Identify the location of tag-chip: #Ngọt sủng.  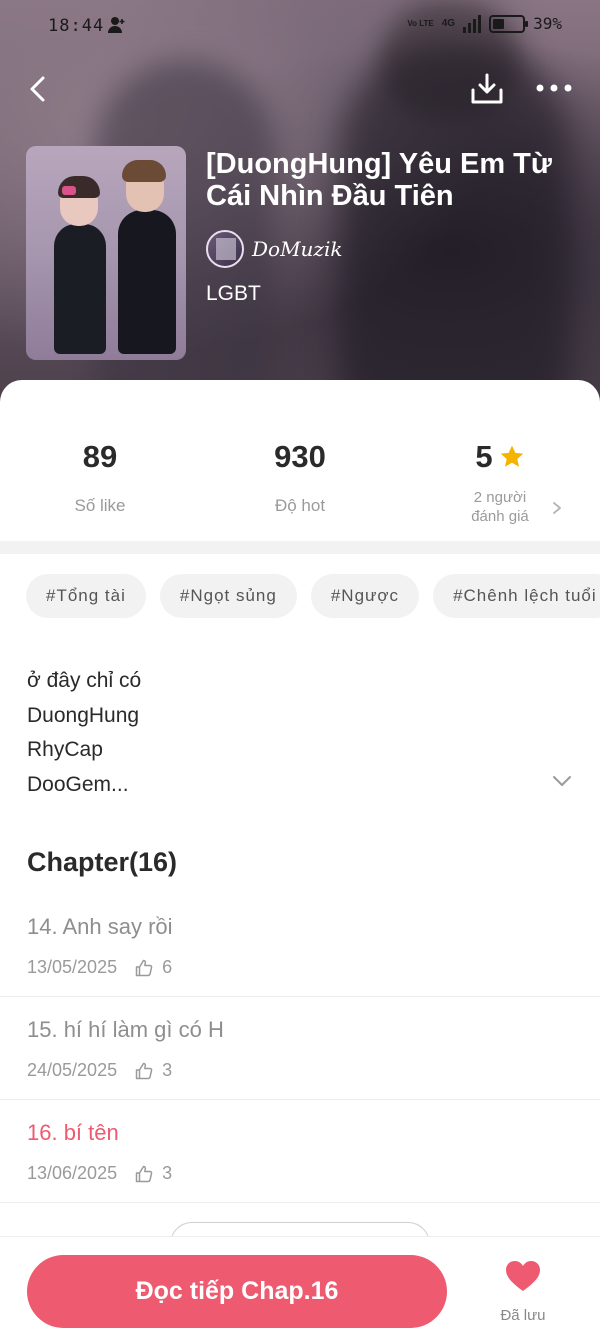
(228, 596).